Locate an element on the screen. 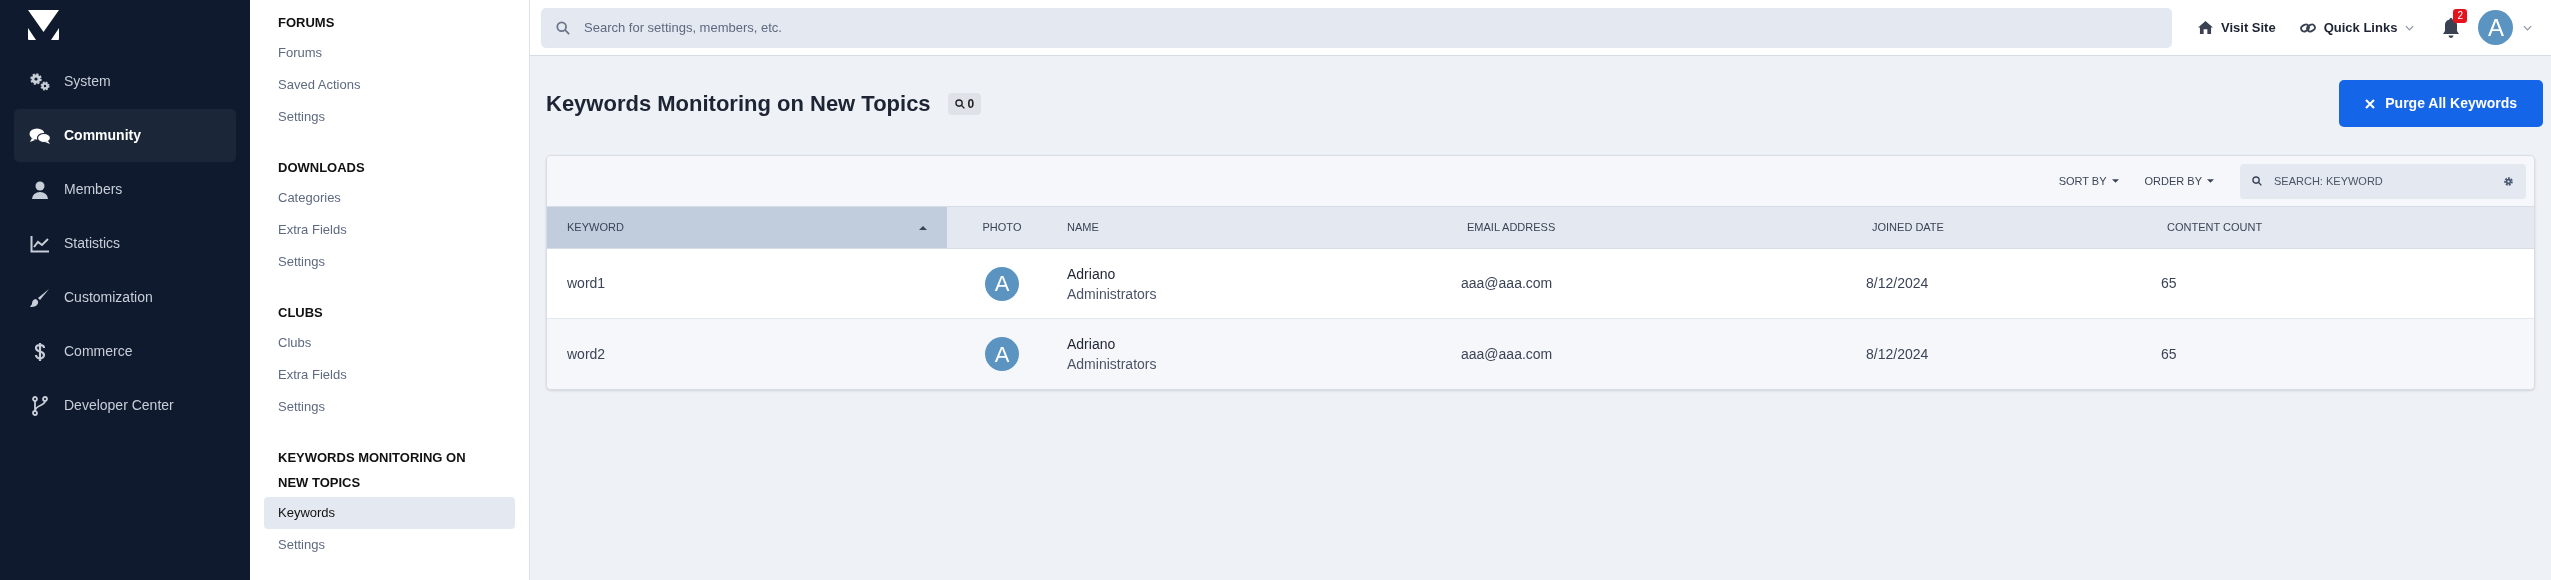 The height and width of the screenshot is (580, 2551). brush-icon is located at coordinates (40, 297).